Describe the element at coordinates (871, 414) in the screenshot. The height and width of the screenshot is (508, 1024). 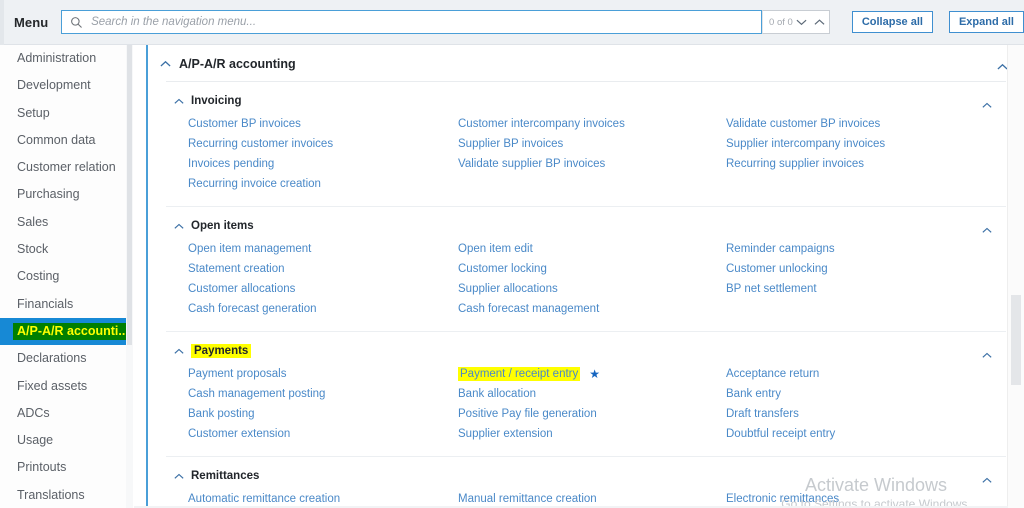
I see `menu-link: Draft transfers` at that location.